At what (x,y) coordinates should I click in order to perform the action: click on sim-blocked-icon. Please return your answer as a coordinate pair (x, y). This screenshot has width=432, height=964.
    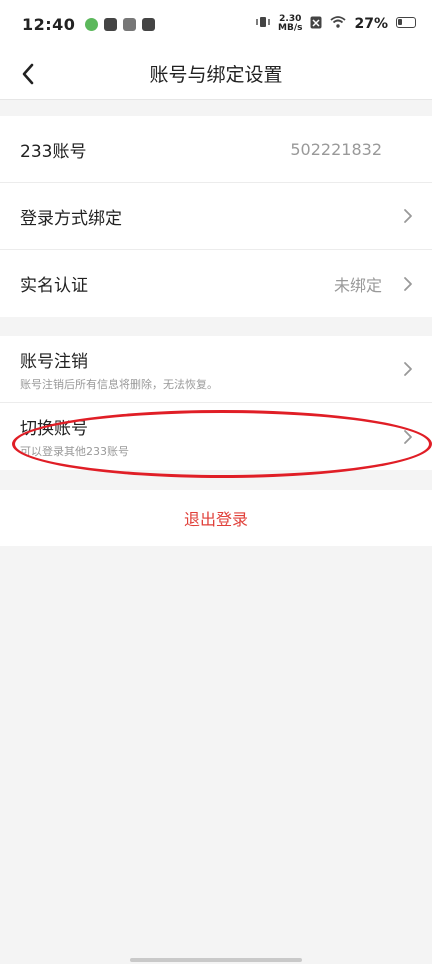
    Looking at the image, I should click on (316, 24).